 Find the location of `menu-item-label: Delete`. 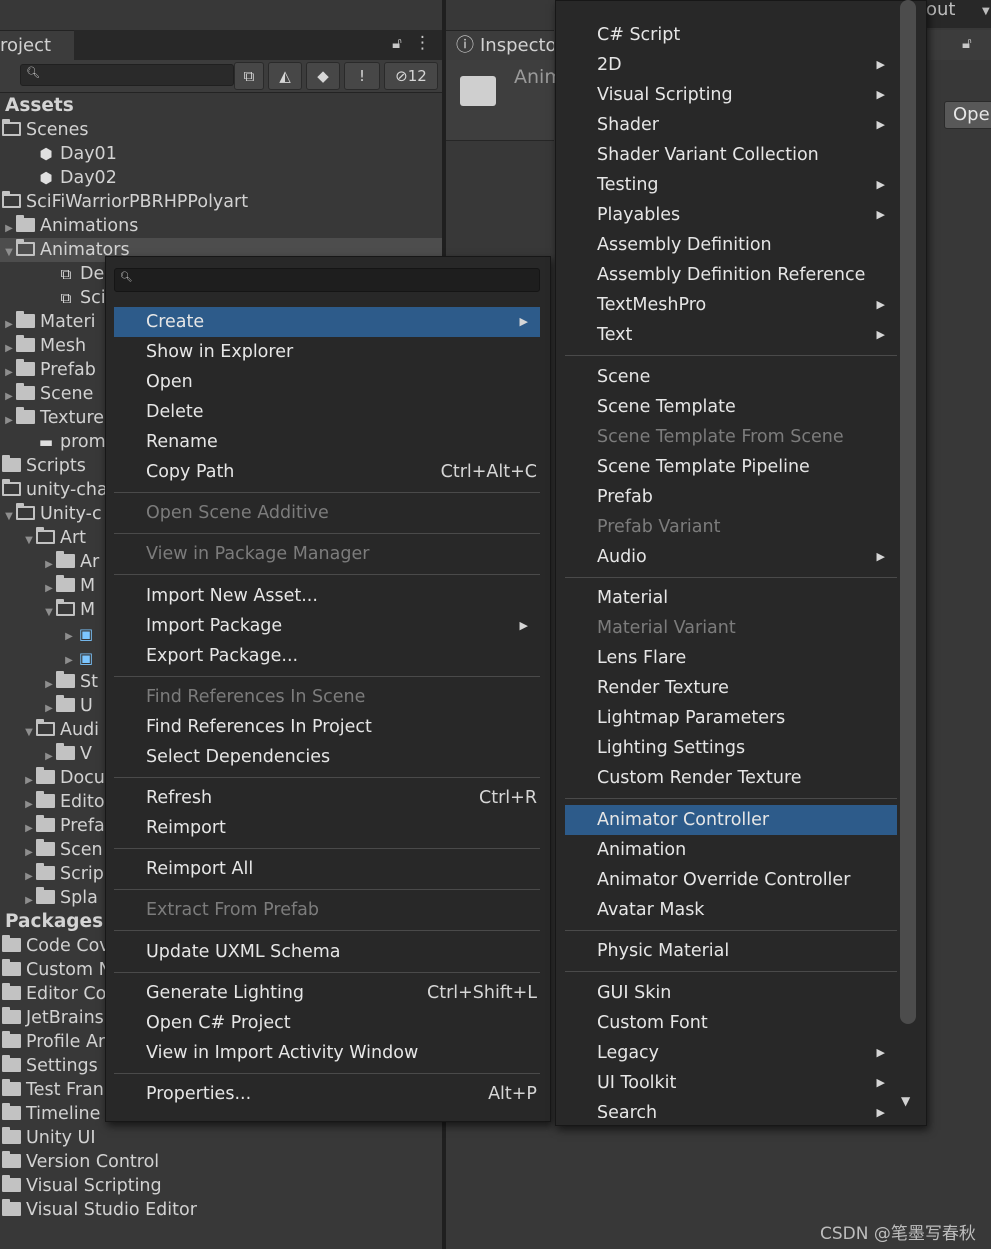

menu-item-label: Delete is located at coordinates (175, 412).